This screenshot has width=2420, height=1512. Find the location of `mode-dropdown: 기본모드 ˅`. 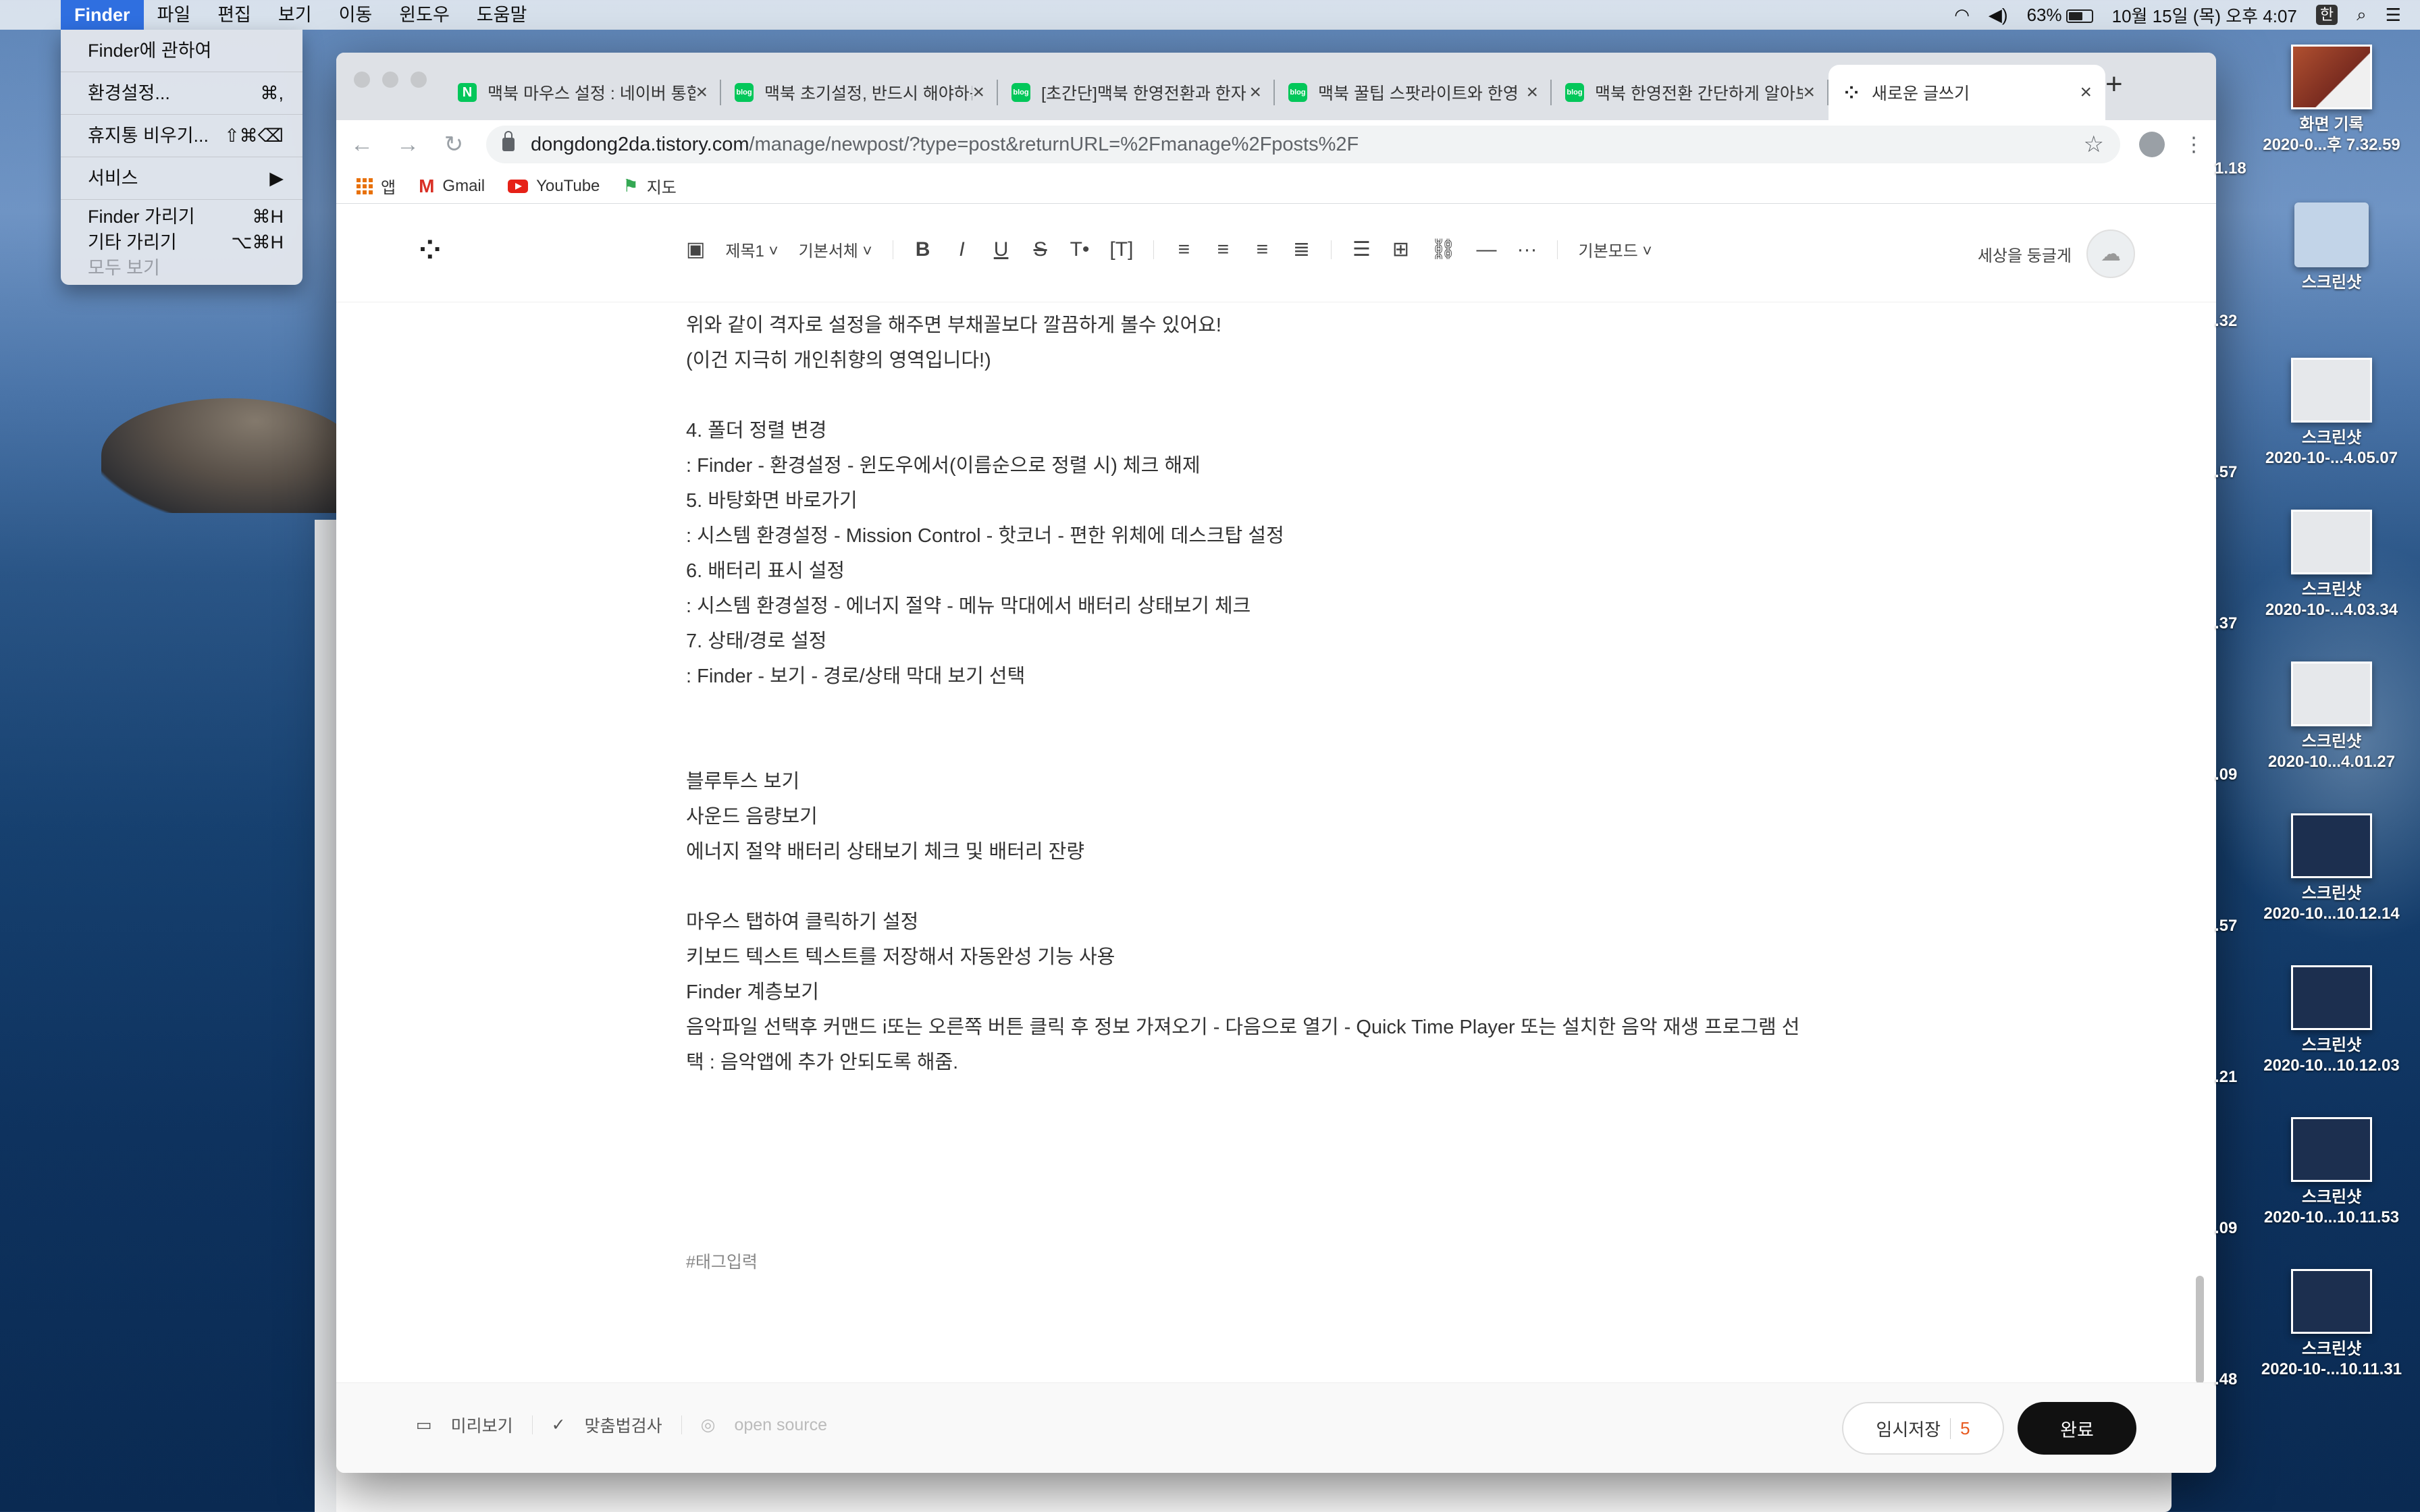

mode-dropdown: 기본모드 ˅ is located at coordinates (1615, 249).